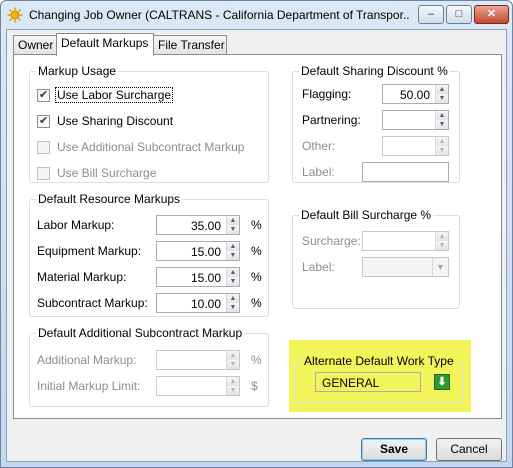  Describe the element at coordinates (327, 94) in the screenshot. I see `flagging-label: Flagging:` at that location.